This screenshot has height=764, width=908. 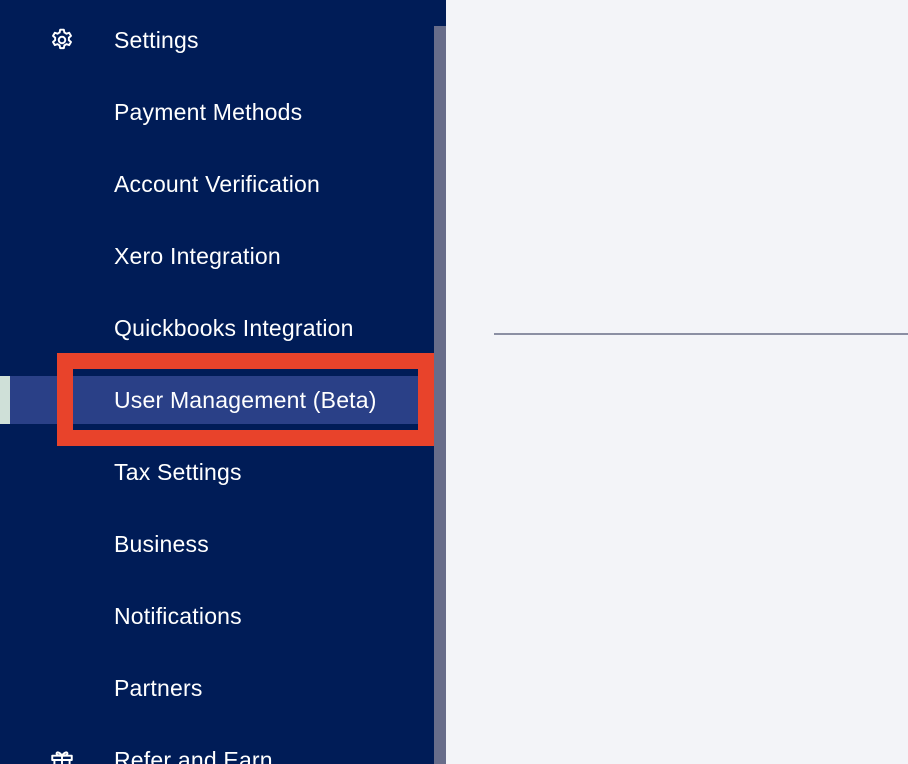 I want to click on sidebar-item-xero-integration: Xero Integration, so click(x=217, y=256).